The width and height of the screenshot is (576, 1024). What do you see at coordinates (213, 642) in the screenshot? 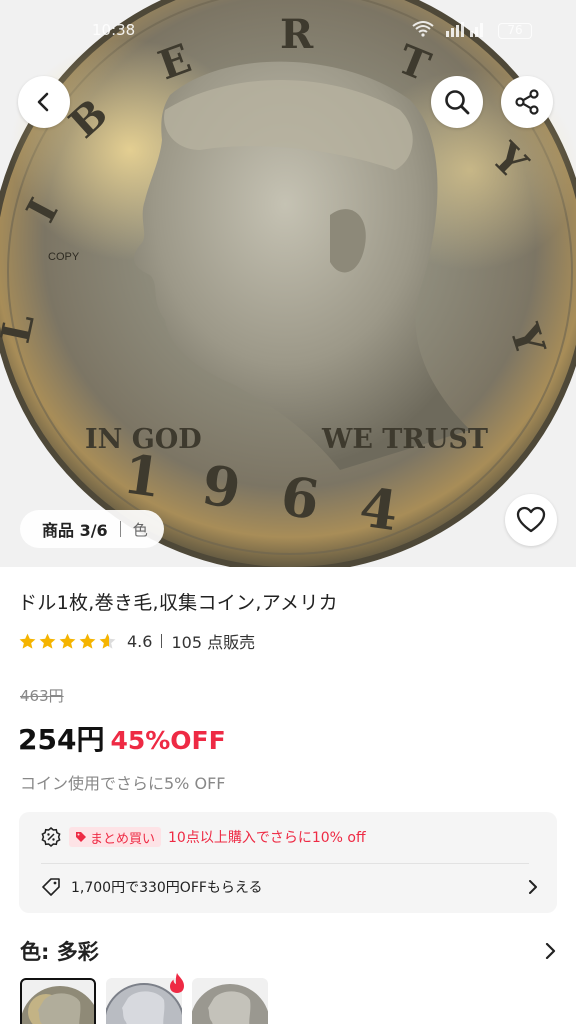
I see `sold-count: 105 点販売` at bounding box center [213, 642].